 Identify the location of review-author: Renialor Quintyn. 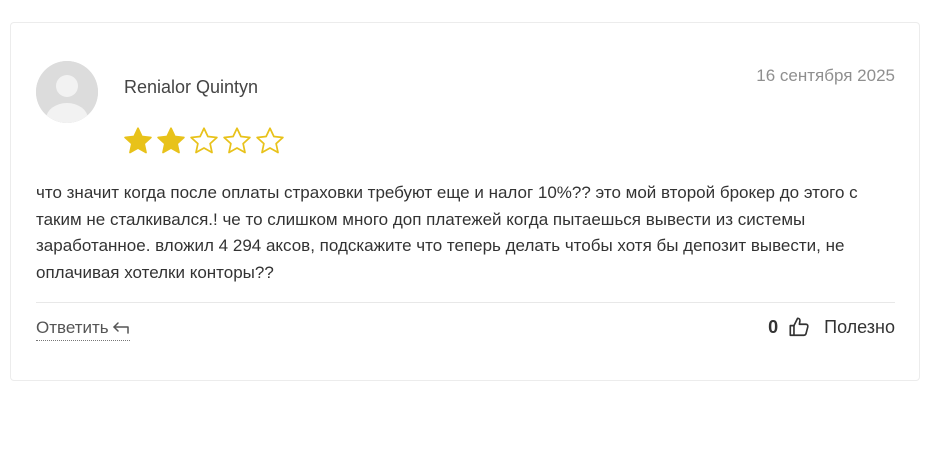
(191, 87).